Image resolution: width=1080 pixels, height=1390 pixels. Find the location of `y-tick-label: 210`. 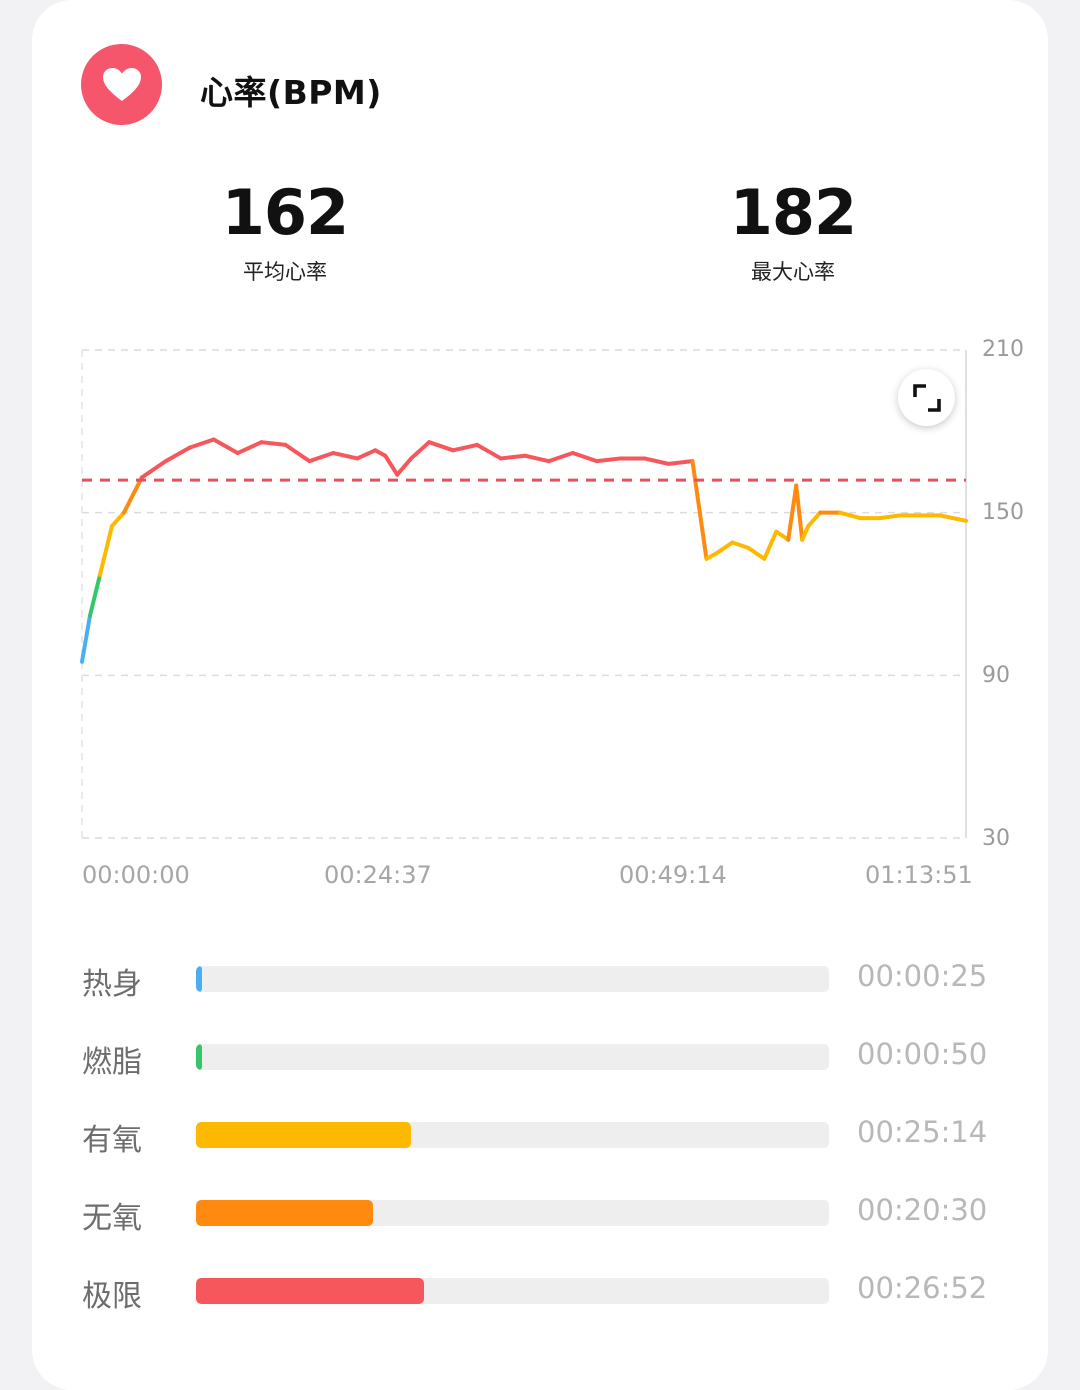

y-tick-label: 210 is located at coordinates (1003, 349).